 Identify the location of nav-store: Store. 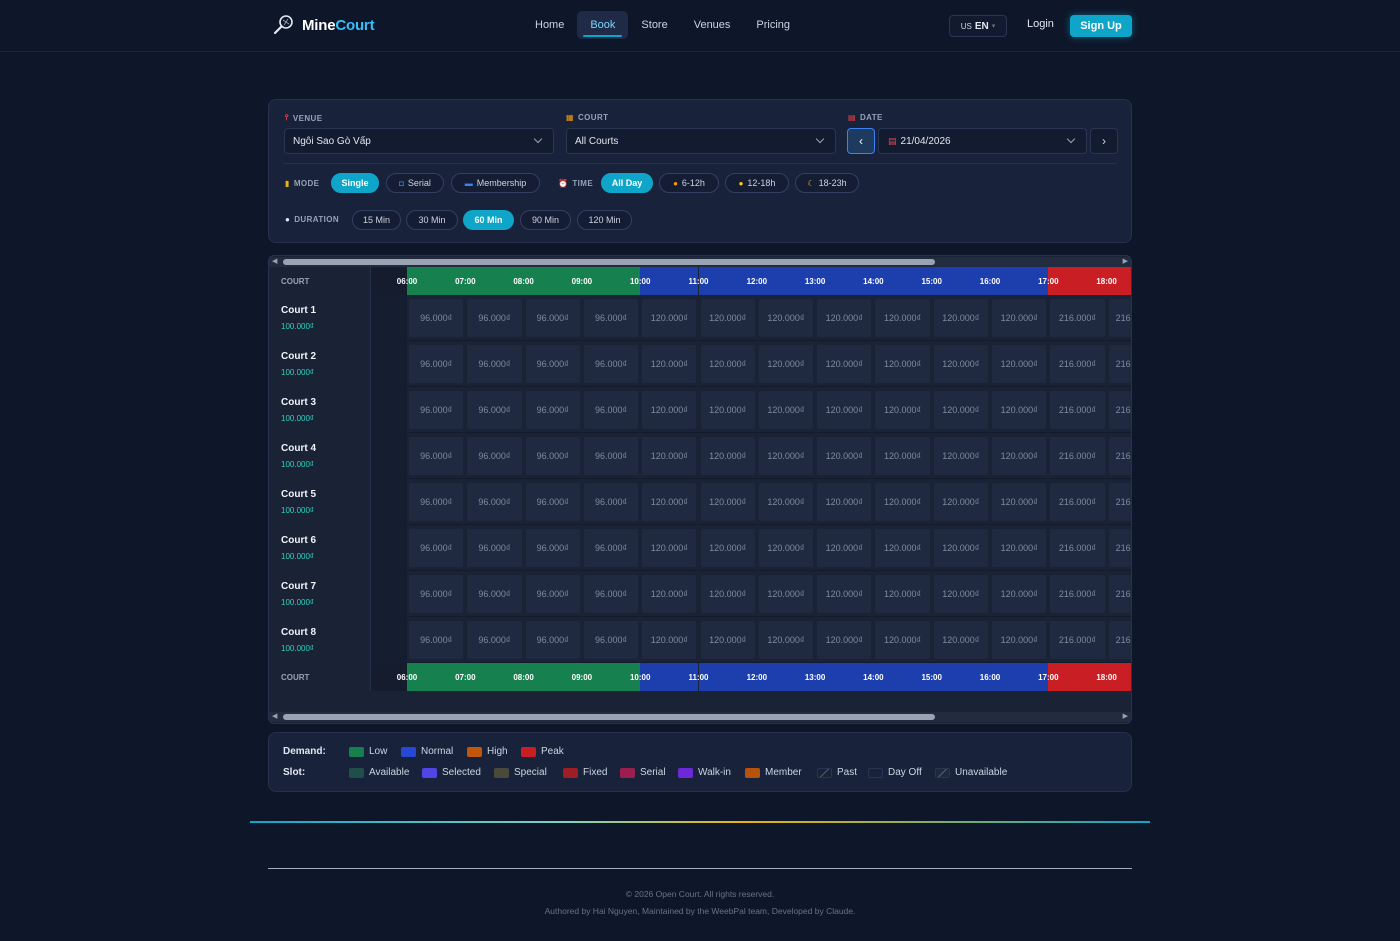
(654, 25).